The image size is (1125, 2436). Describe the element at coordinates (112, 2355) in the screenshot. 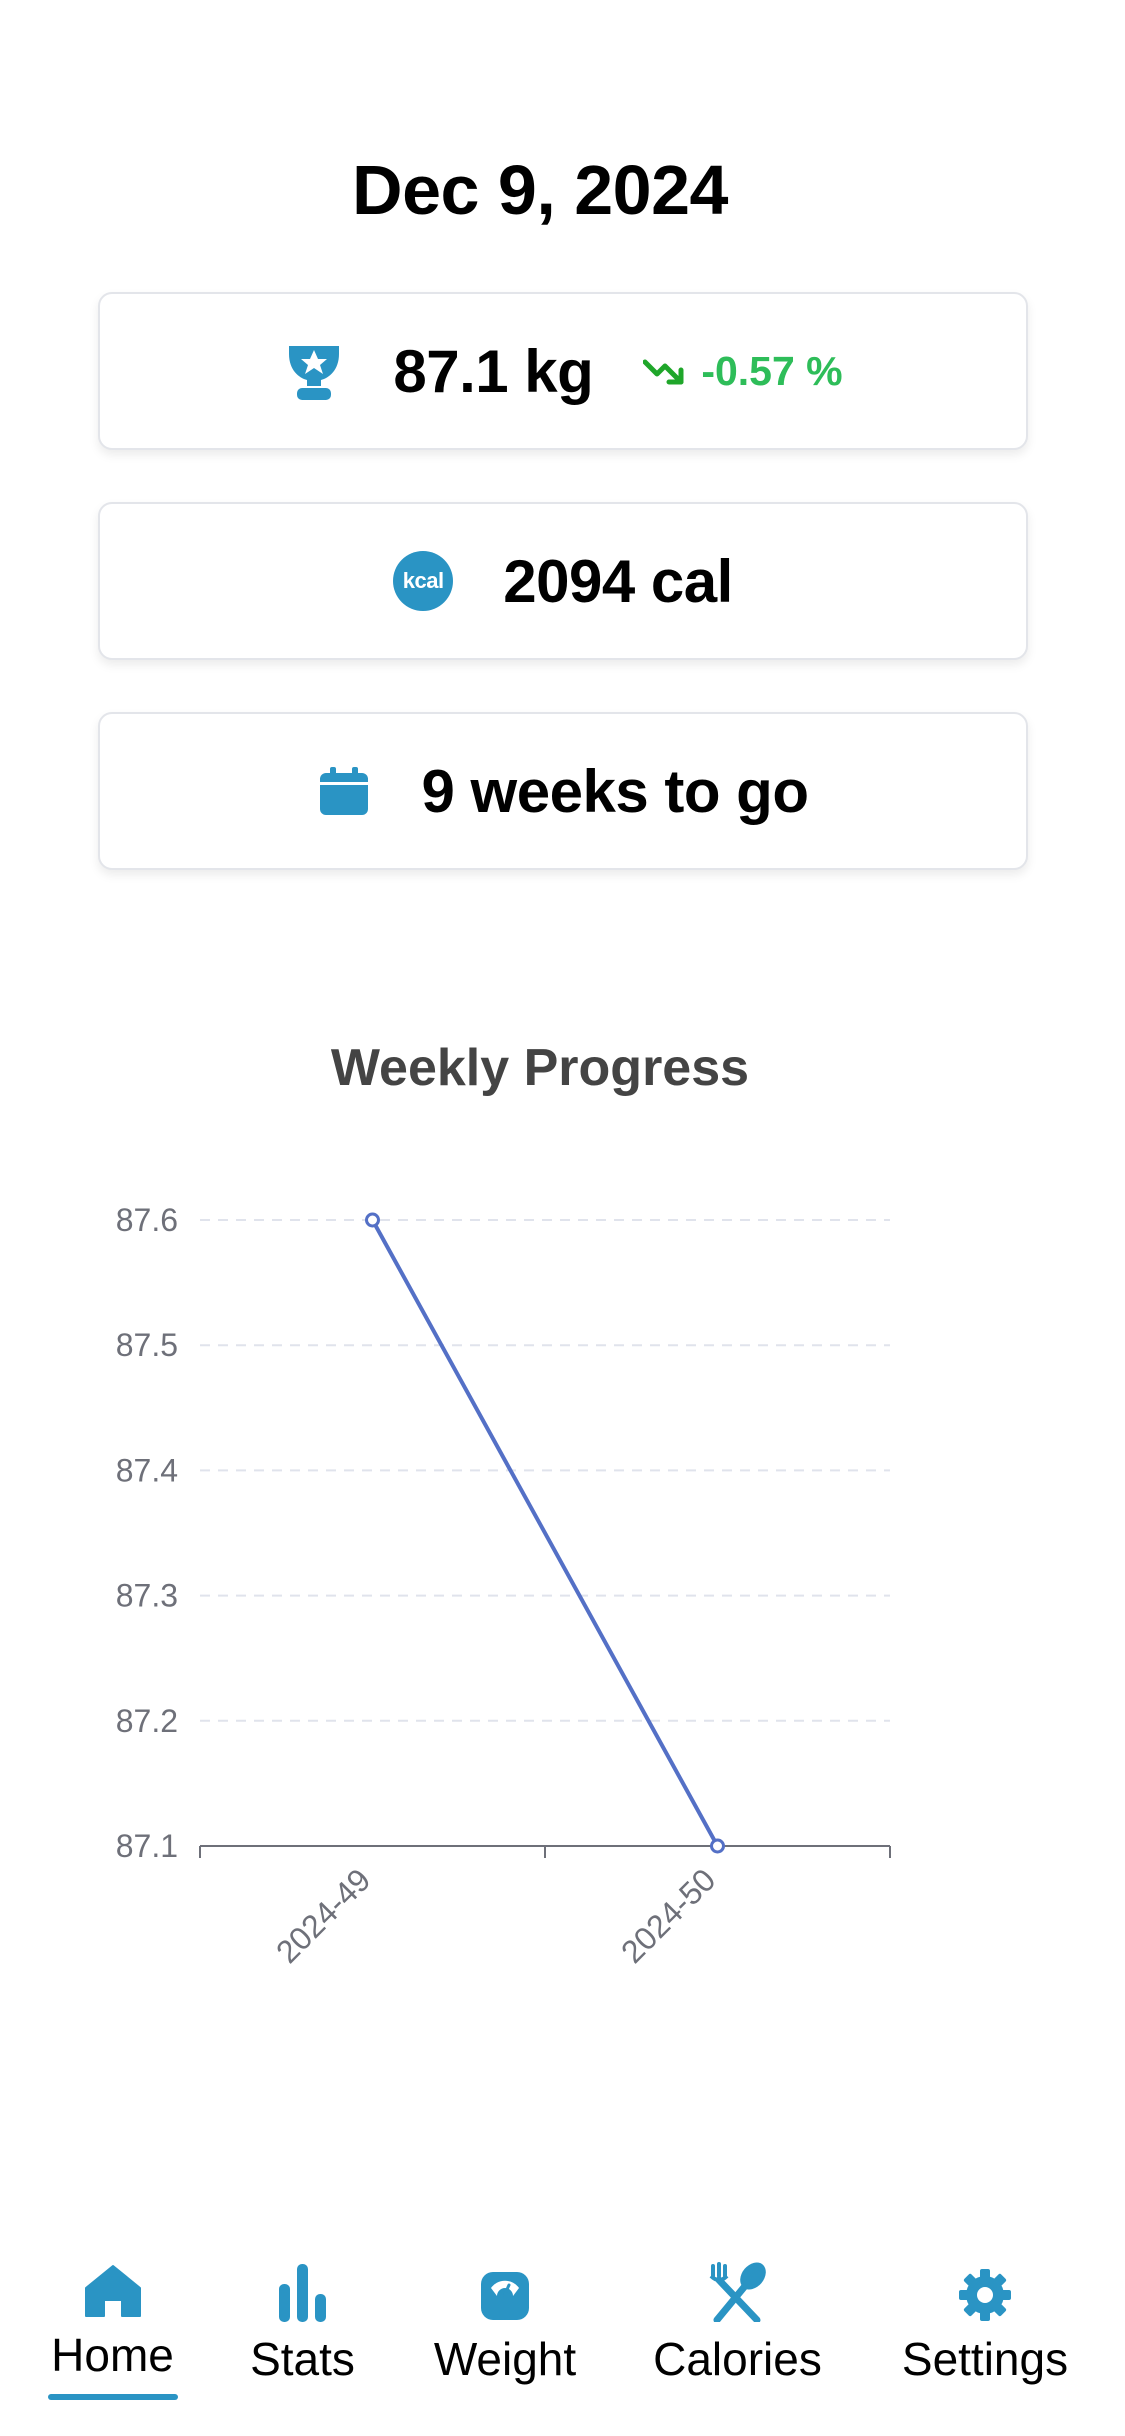

I see `tab-home-label: Home` at that location.